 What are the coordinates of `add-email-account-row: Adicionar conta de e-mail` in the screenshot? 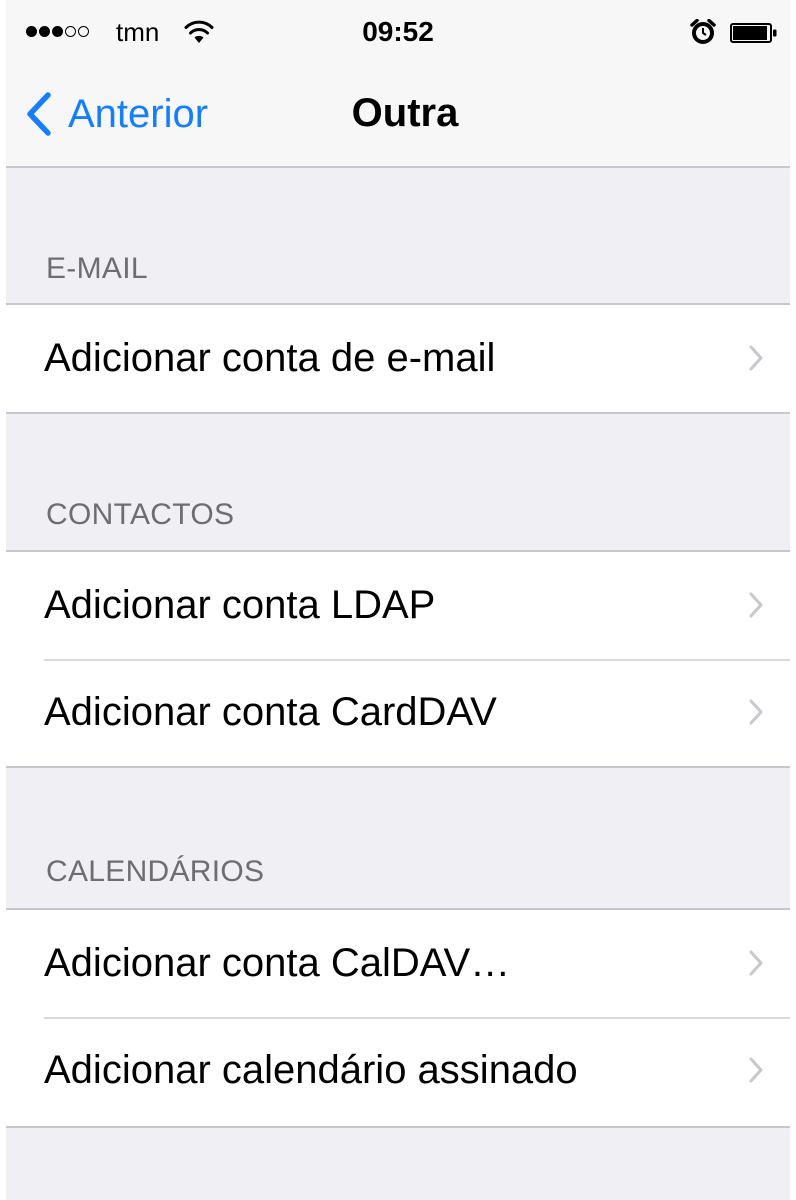 It's located at (398, 358).